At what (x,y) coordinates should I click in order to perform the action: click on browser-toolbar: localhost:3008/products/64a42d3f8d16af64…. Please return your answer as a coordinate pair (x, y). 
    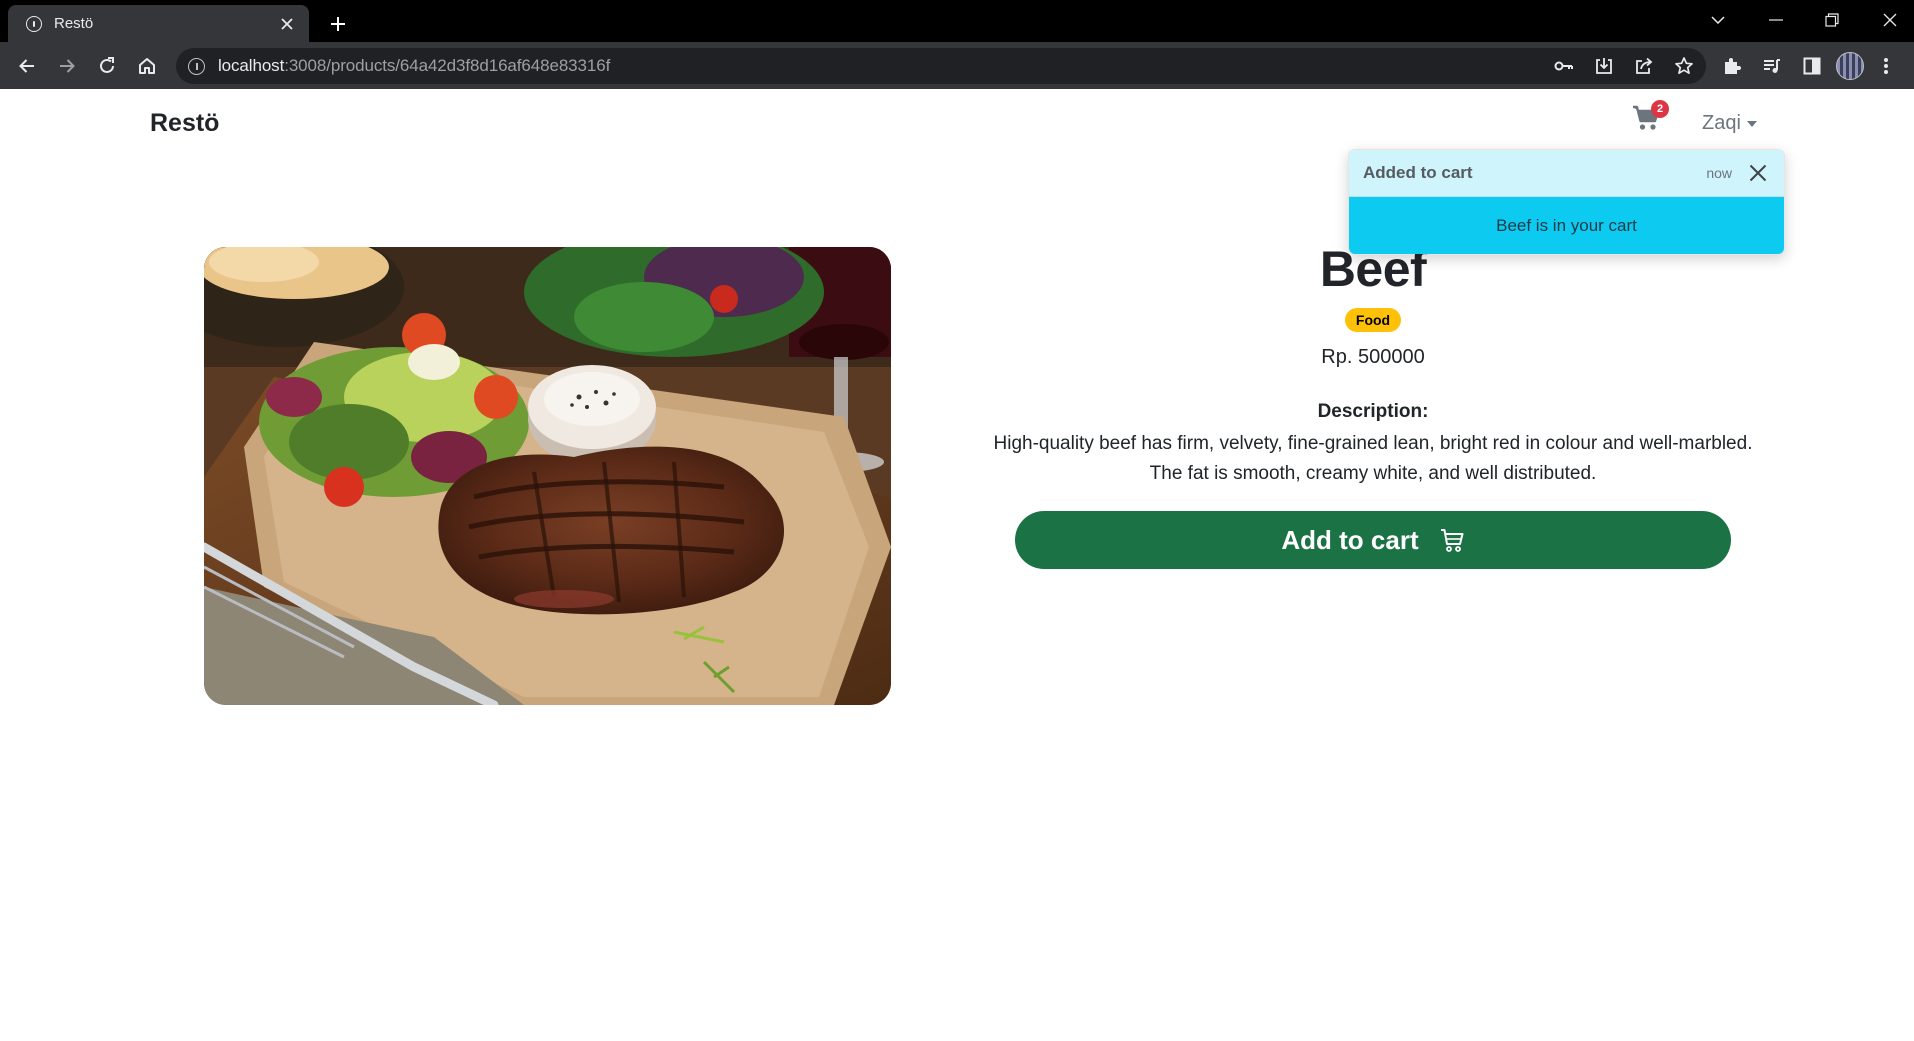
    Looking at the image, I should click on (957, 65).